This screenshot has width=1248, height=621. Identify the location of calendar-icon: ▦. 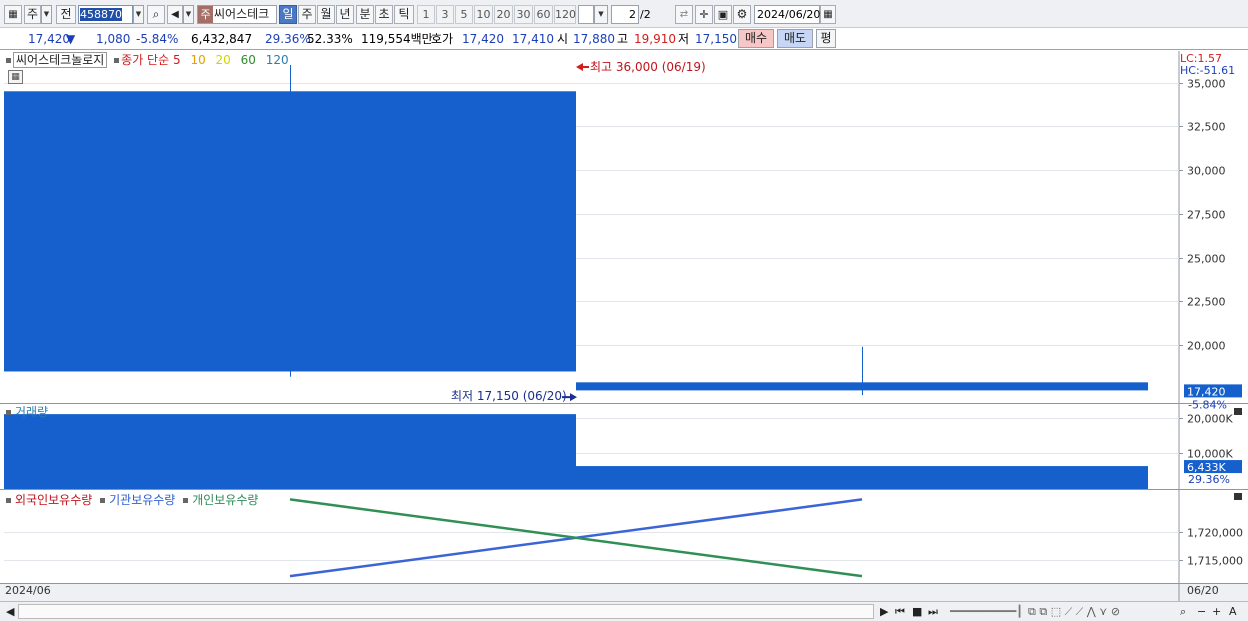
(828, 14).